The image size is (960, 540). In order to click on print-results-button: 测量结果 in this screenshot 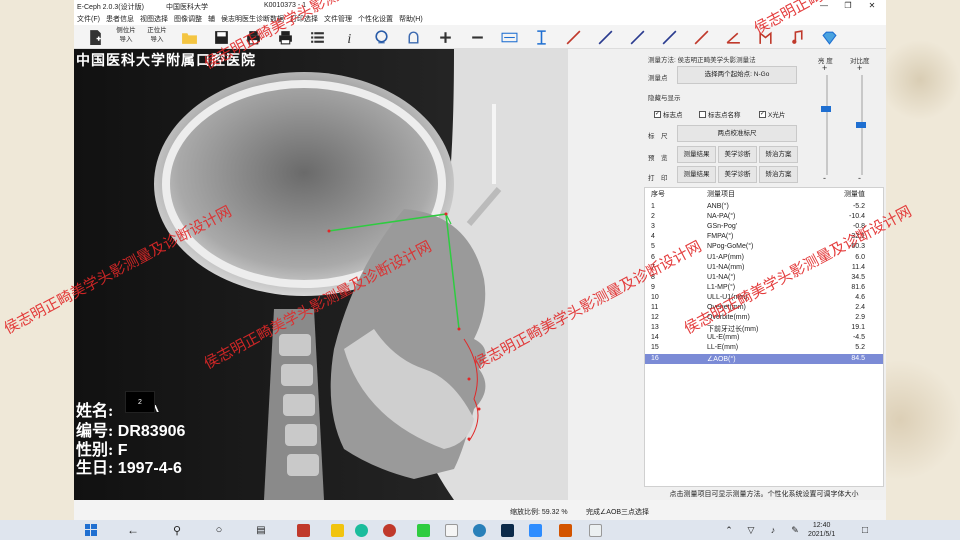, I will do `click(696, 174)`.